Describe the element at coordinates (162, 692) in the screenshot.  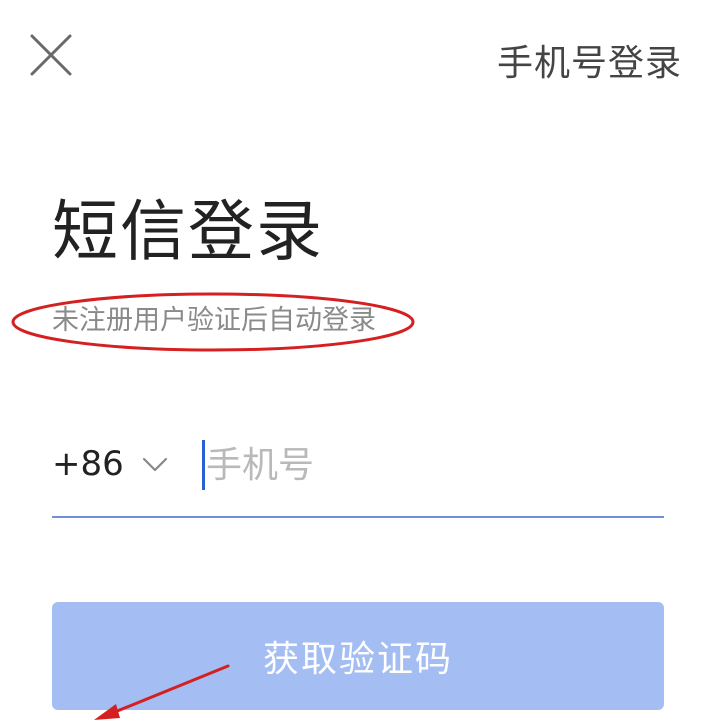
I see `annotation-arrow` at that location.